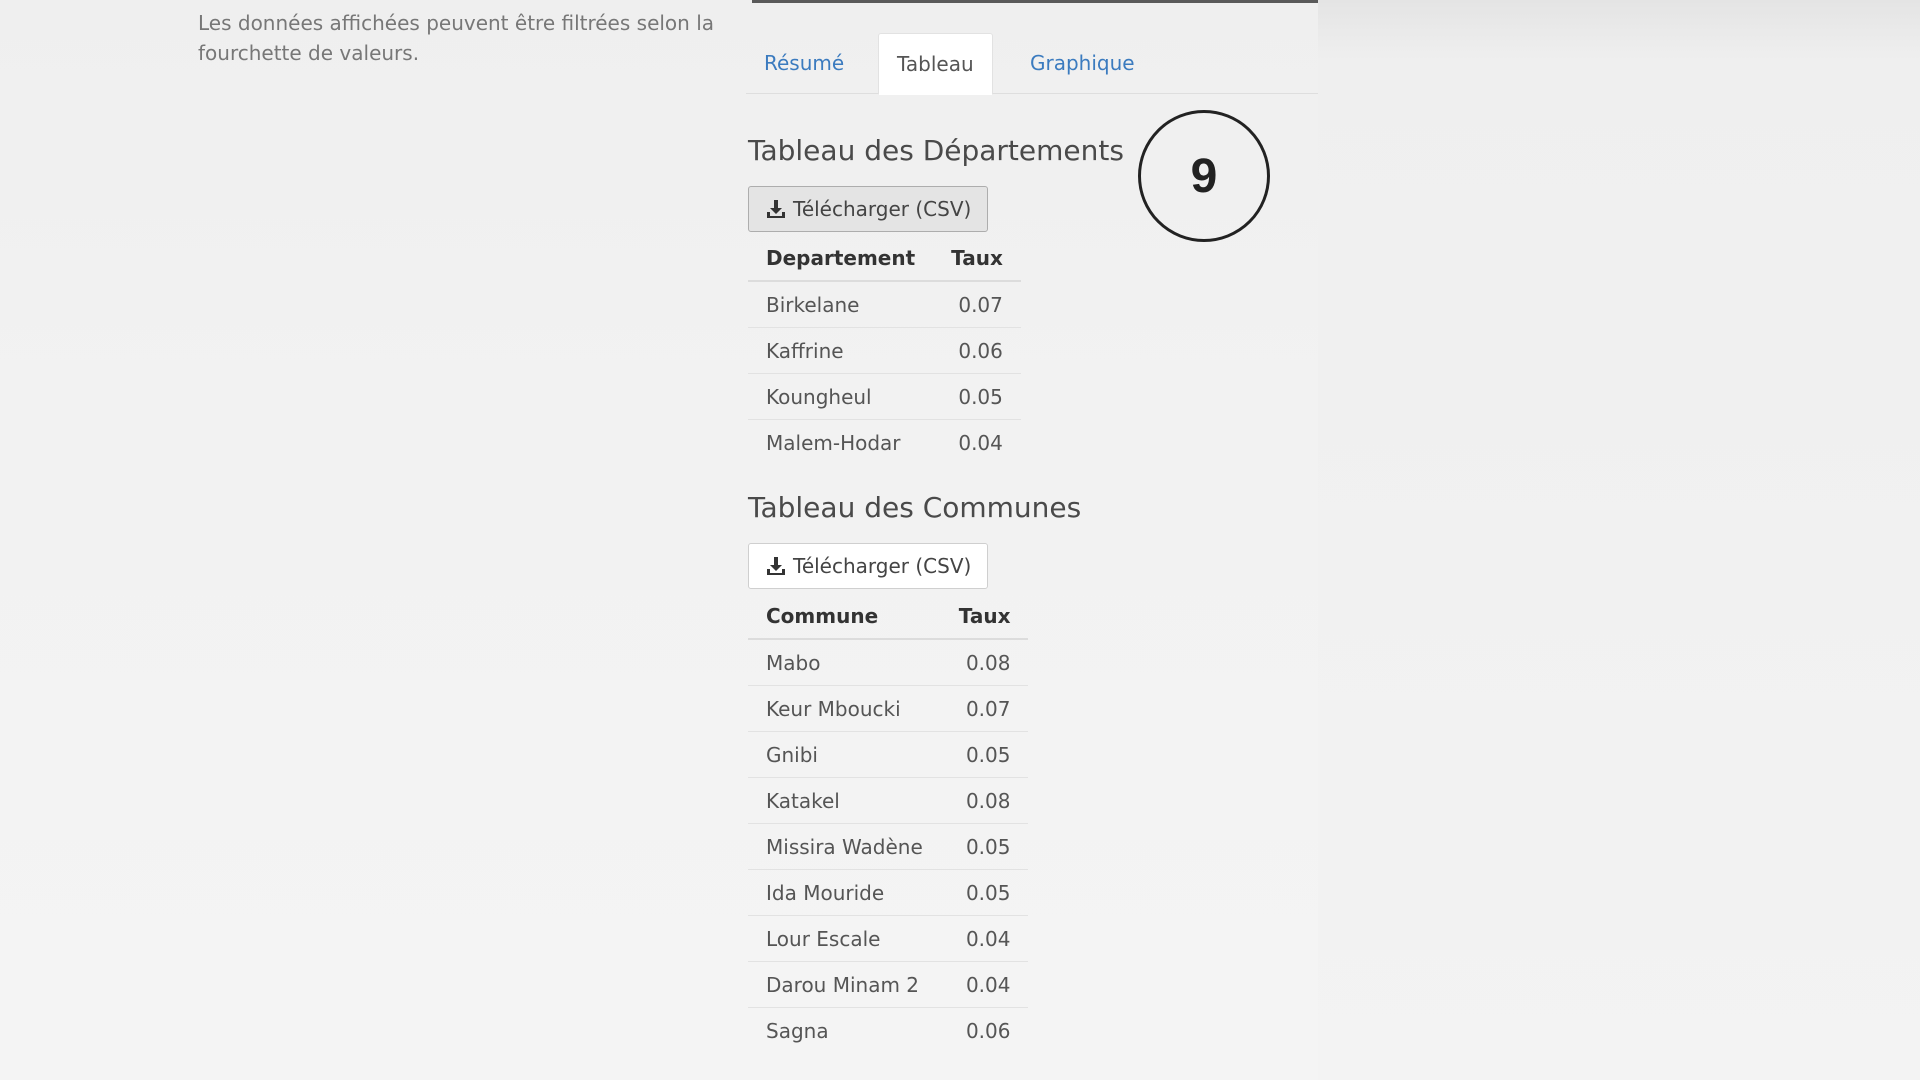  Describe the element at coordinates (1035, 1) in the screenshot. I see `panel-top-border` at that location.